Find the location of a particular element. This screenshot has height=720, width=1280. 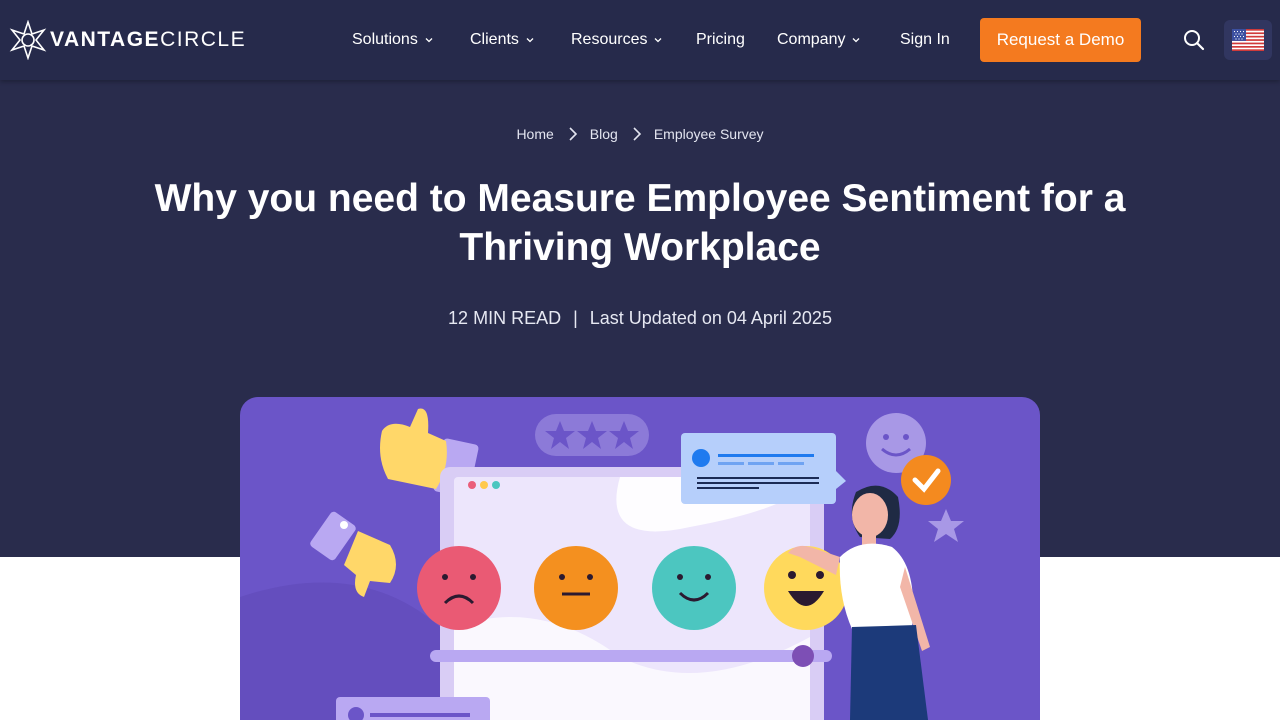

breadcrumb-employee-survey: Employee Survey is located at coordinates (709, 134).